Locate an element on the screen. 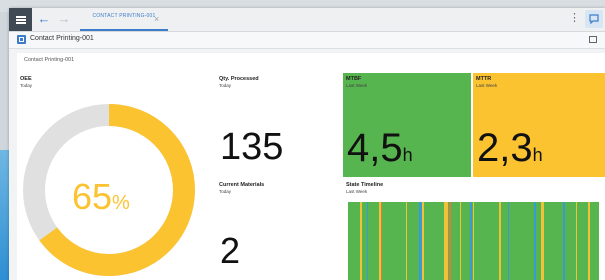 This screenshot has height=280, width=605. oee-value-wrap: 65% is located at coordinates (101, 197).